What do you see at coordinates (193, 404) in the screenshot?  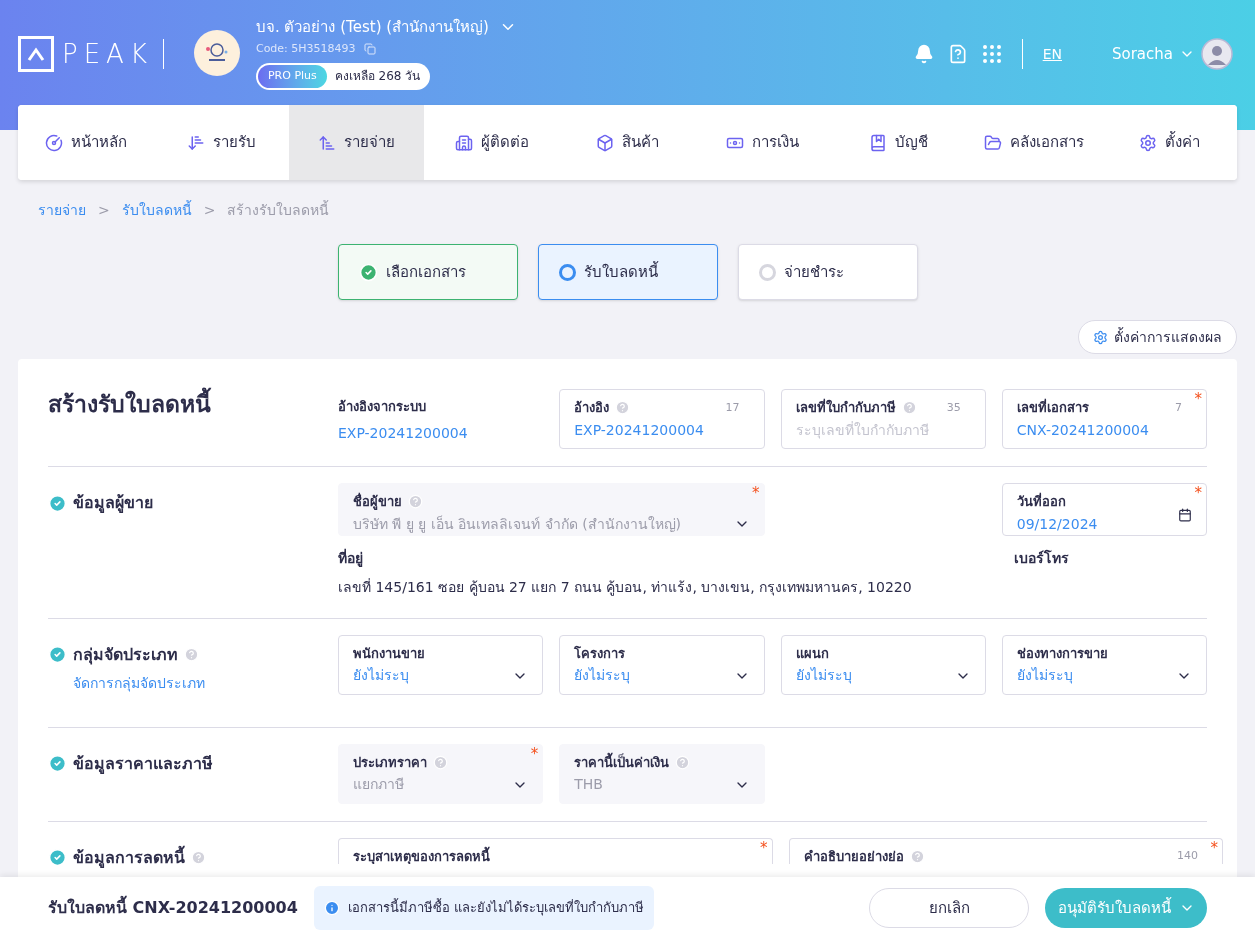 I see `page-title: สร้างรับใบลดหนี้` at bounding box center [193, 404].